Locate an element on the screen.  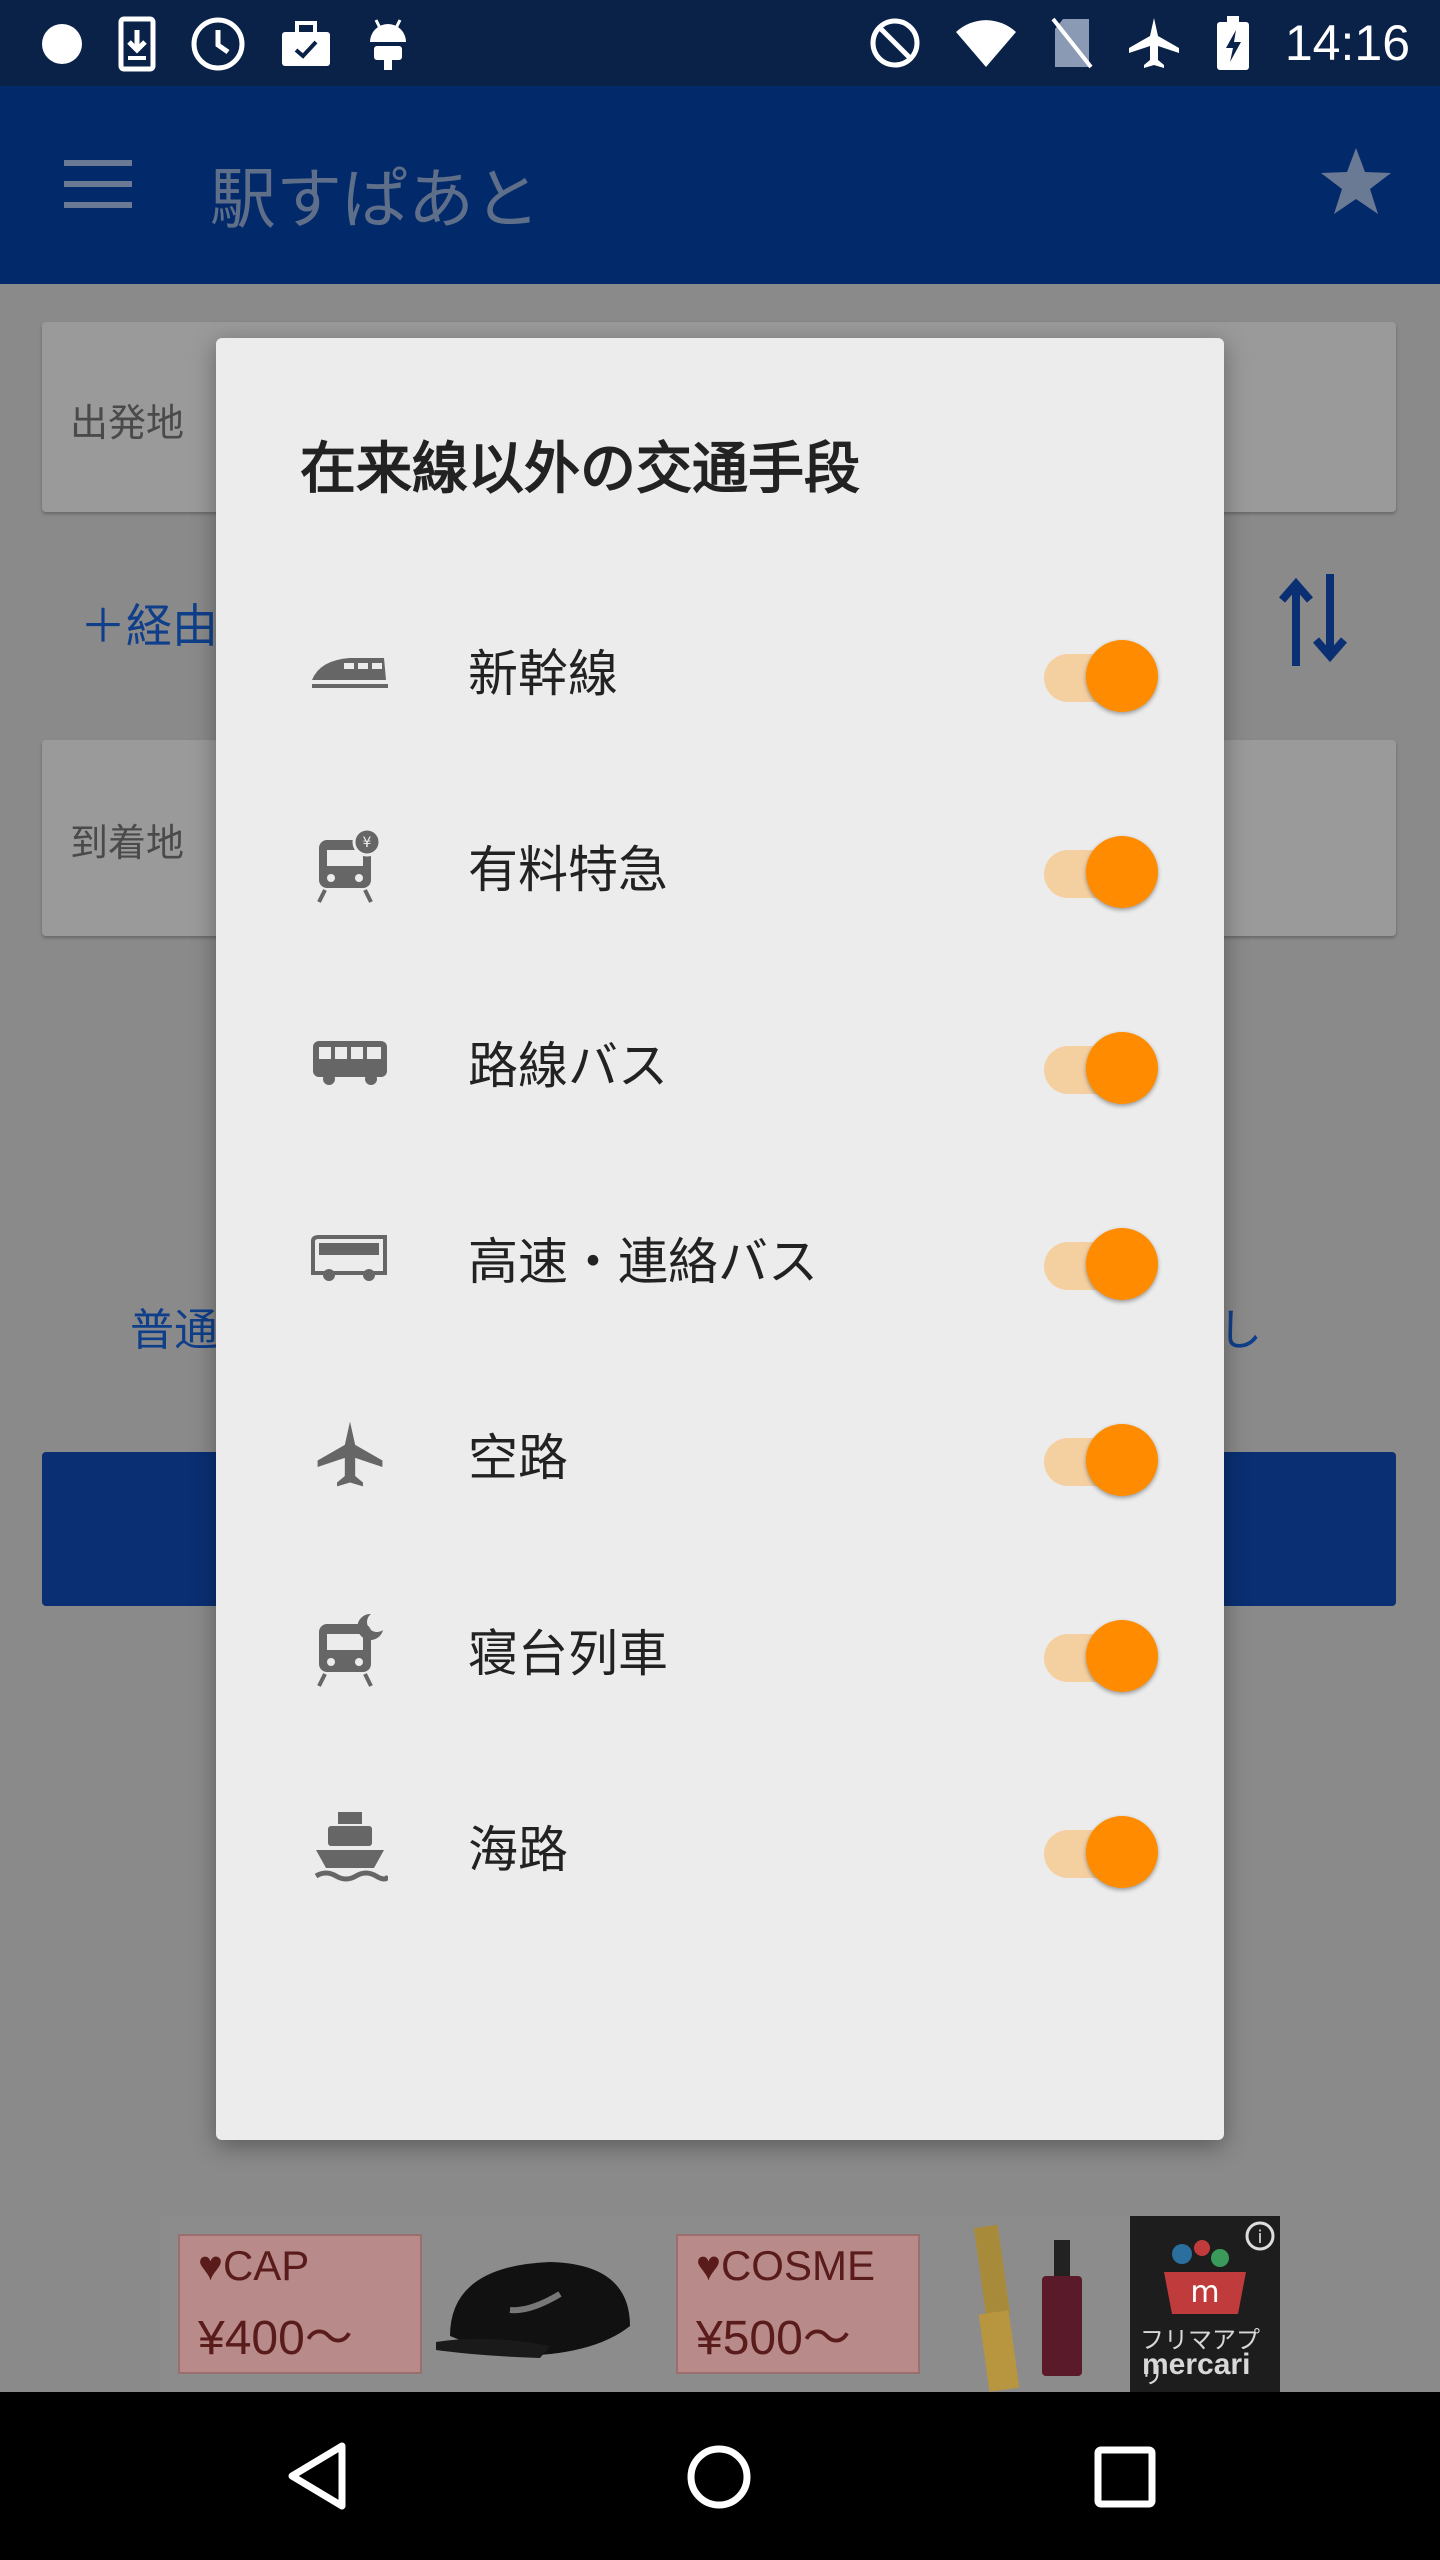
star-icon is located at coordinates (1356, 182).